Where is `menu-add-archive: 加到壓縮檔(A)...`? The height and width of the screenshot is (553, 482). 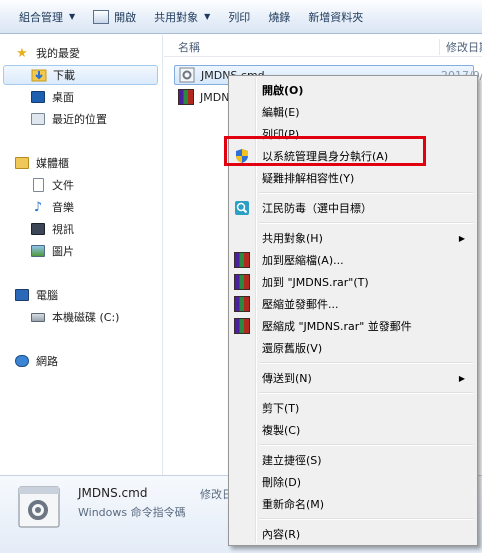
menu-add-archive: 加到壓縮檔(A)... is located at coordinates (353, 260).